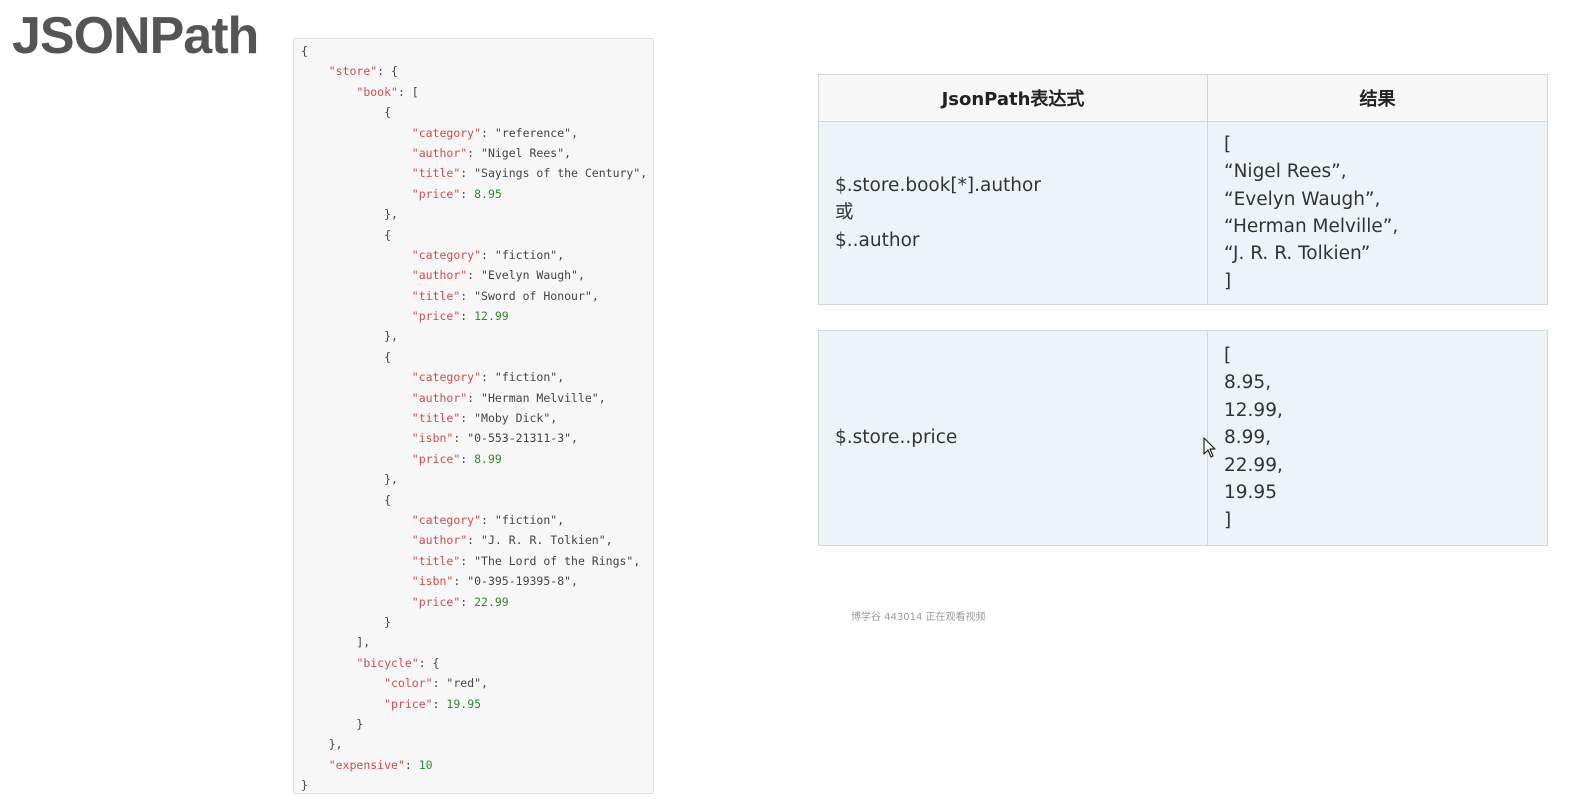  What do you see at coordinates (473, 642) in the screenshot?
I see `code-line: ],` at bounding box center [473, 642].